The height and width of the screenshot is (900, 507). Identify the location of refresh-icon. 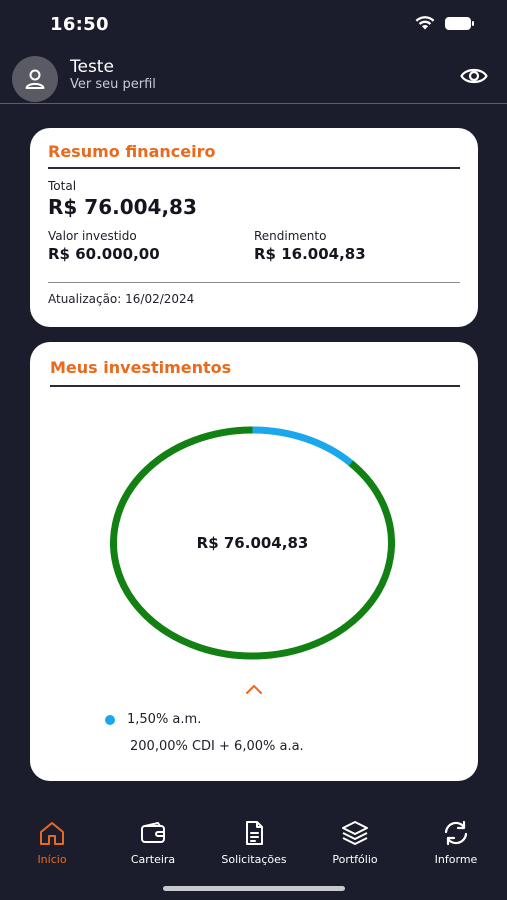
(456, 833).